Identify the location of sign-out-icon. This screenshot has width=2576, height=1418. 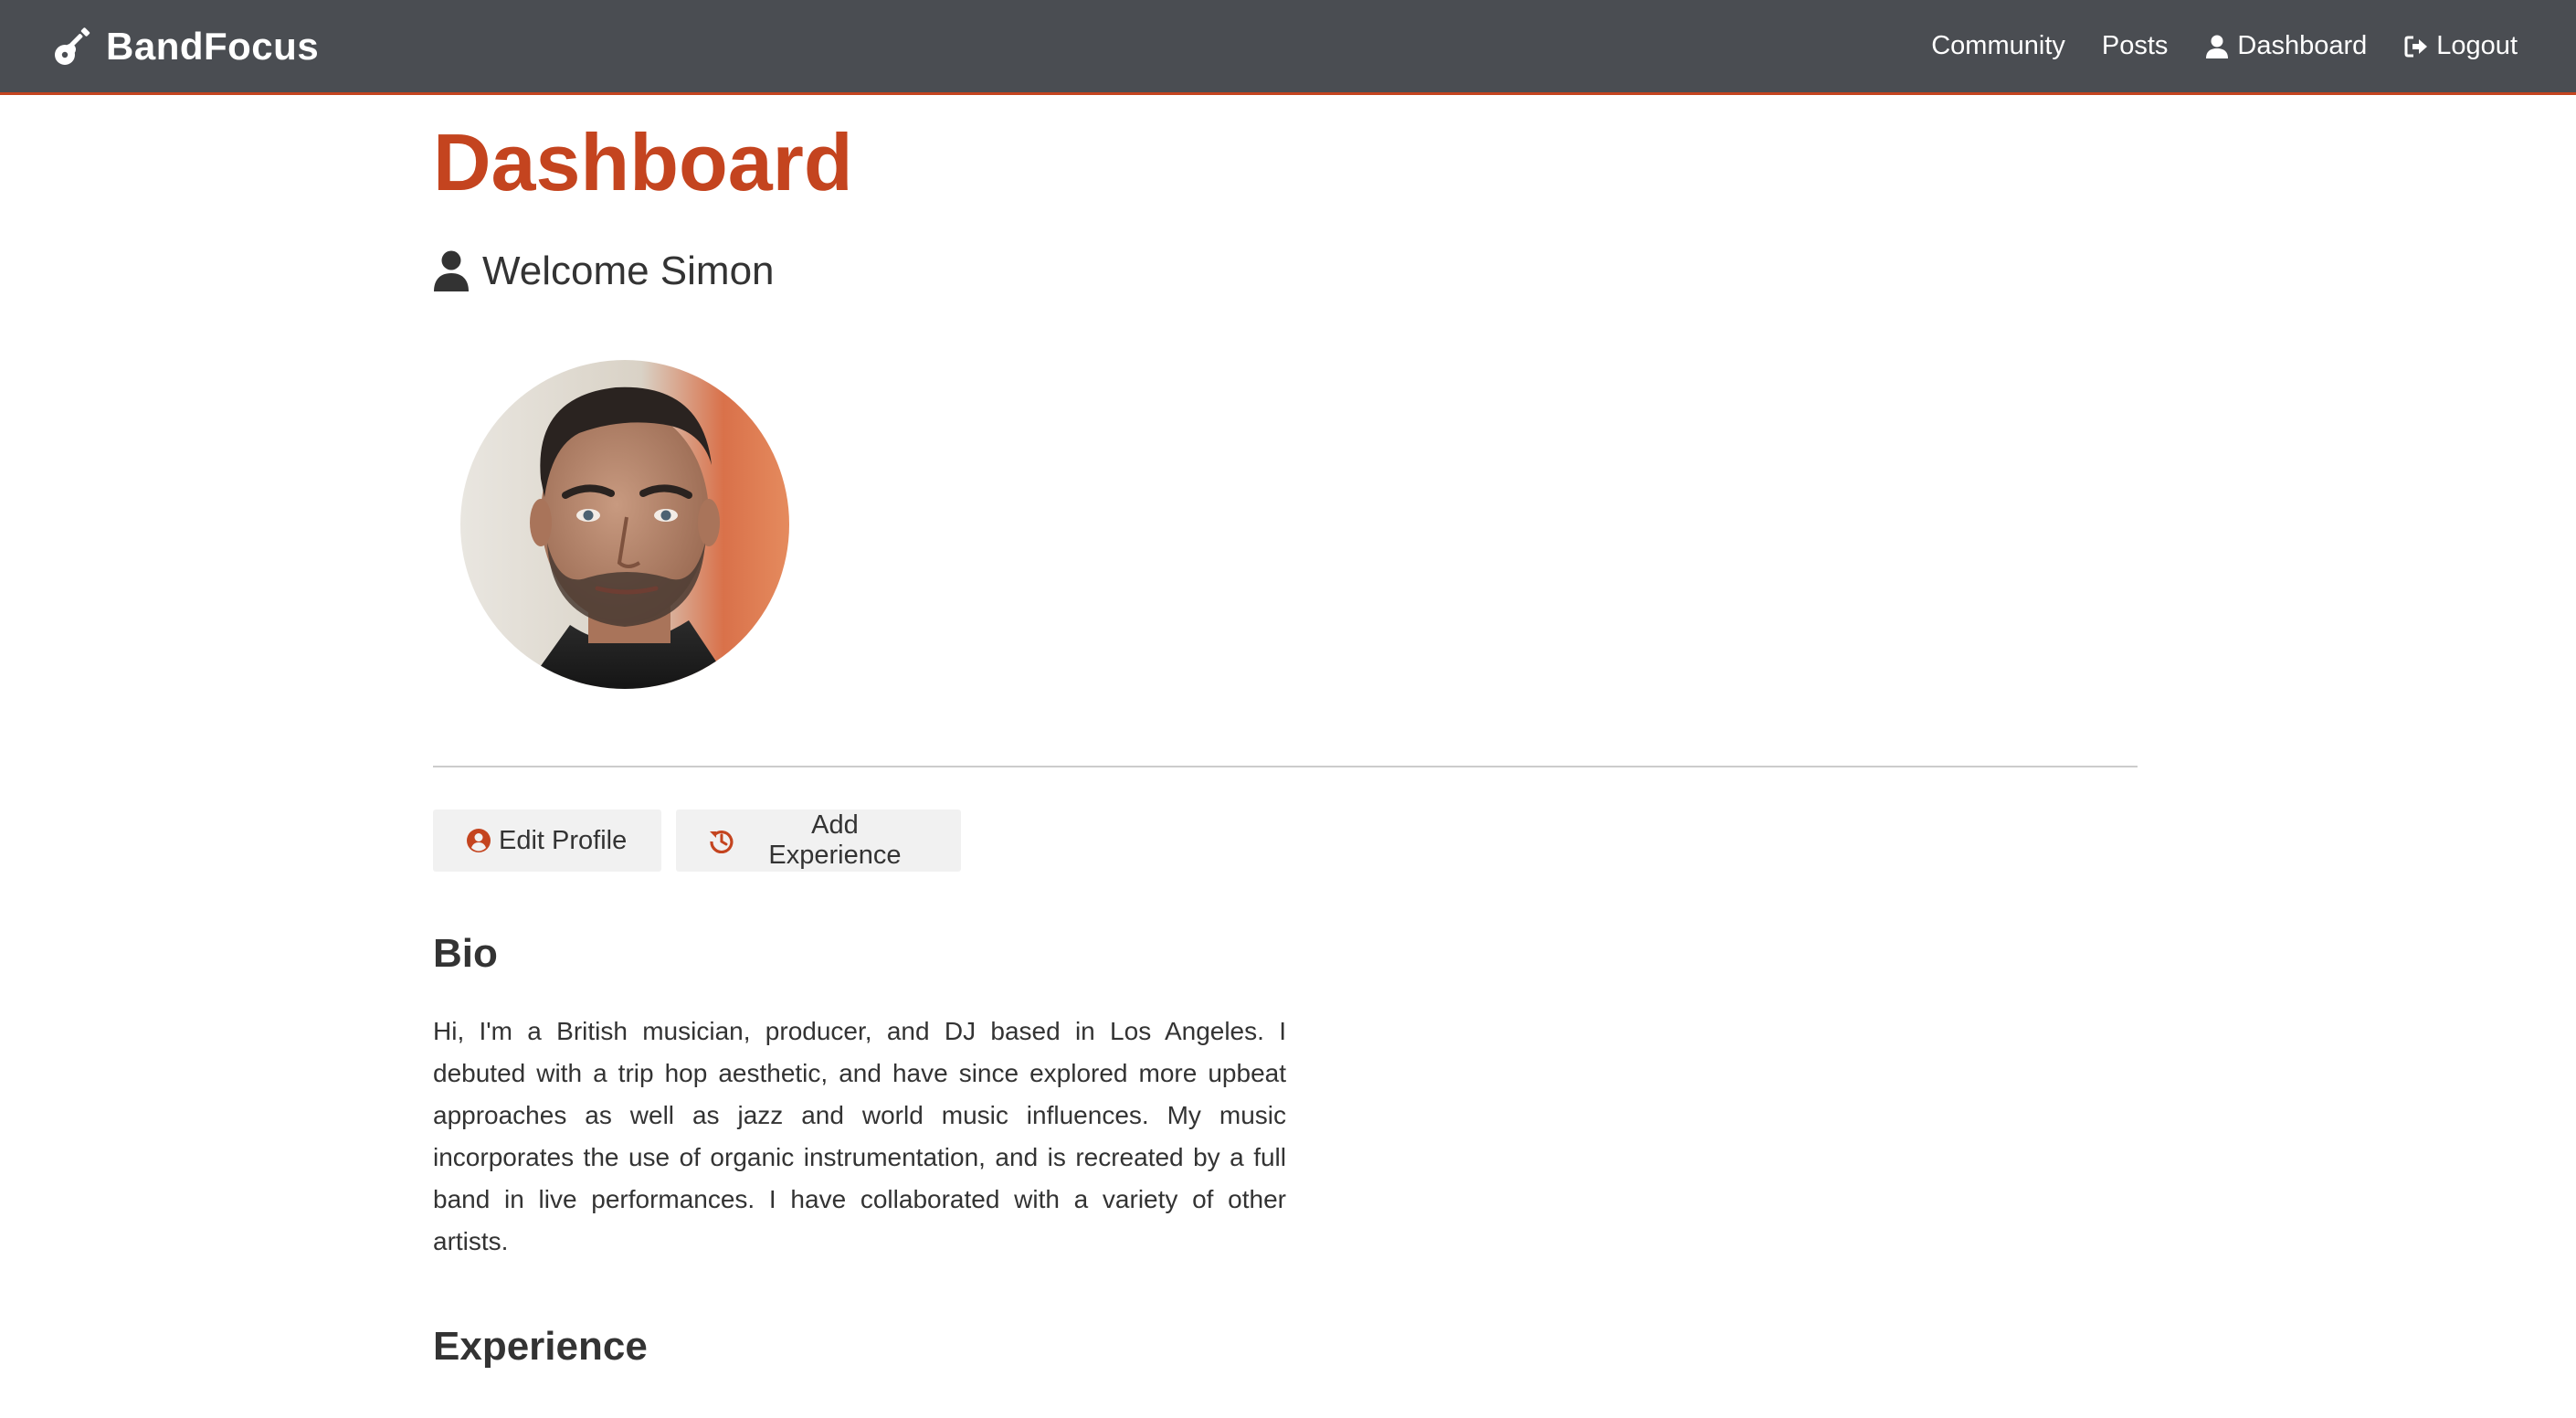
(2416, 46).